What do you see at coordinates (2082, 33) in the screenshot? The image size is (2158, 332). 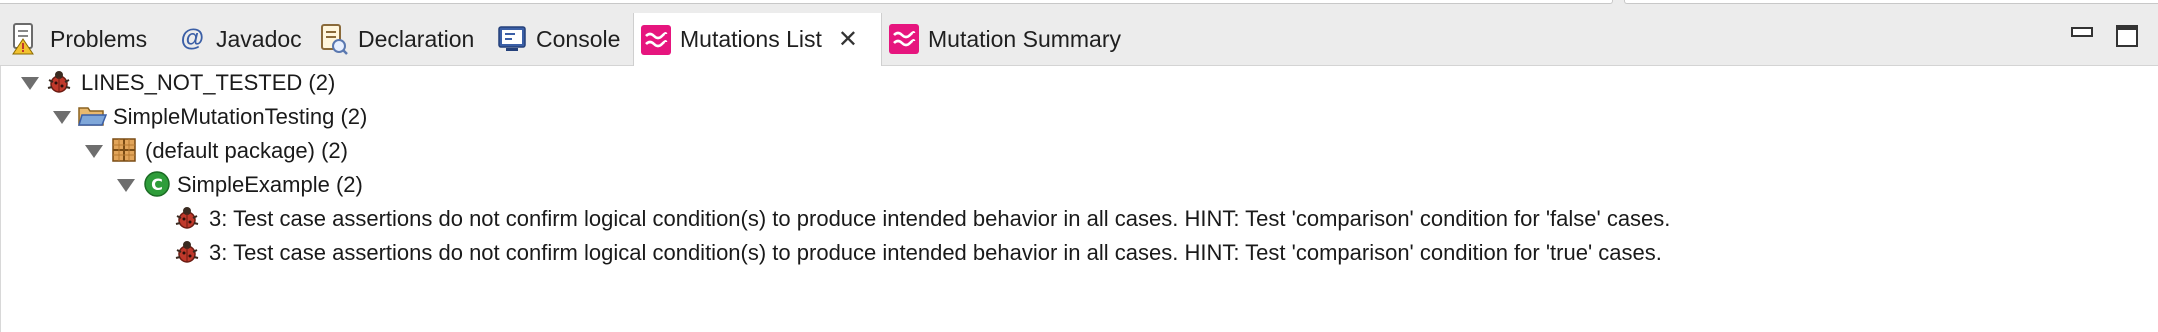 I see `minimize-icon` at bounding box center [2082, 33].